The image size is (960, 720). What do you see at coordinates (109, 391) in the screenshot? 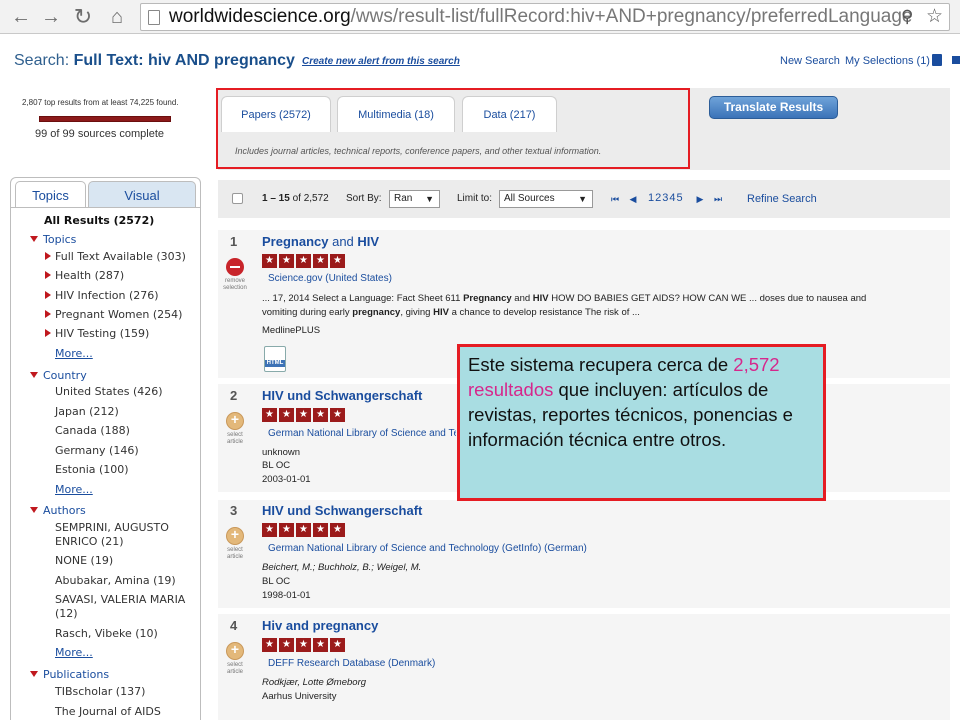
I see `facet-item: United States (426)` at bounding box center [109, 391].